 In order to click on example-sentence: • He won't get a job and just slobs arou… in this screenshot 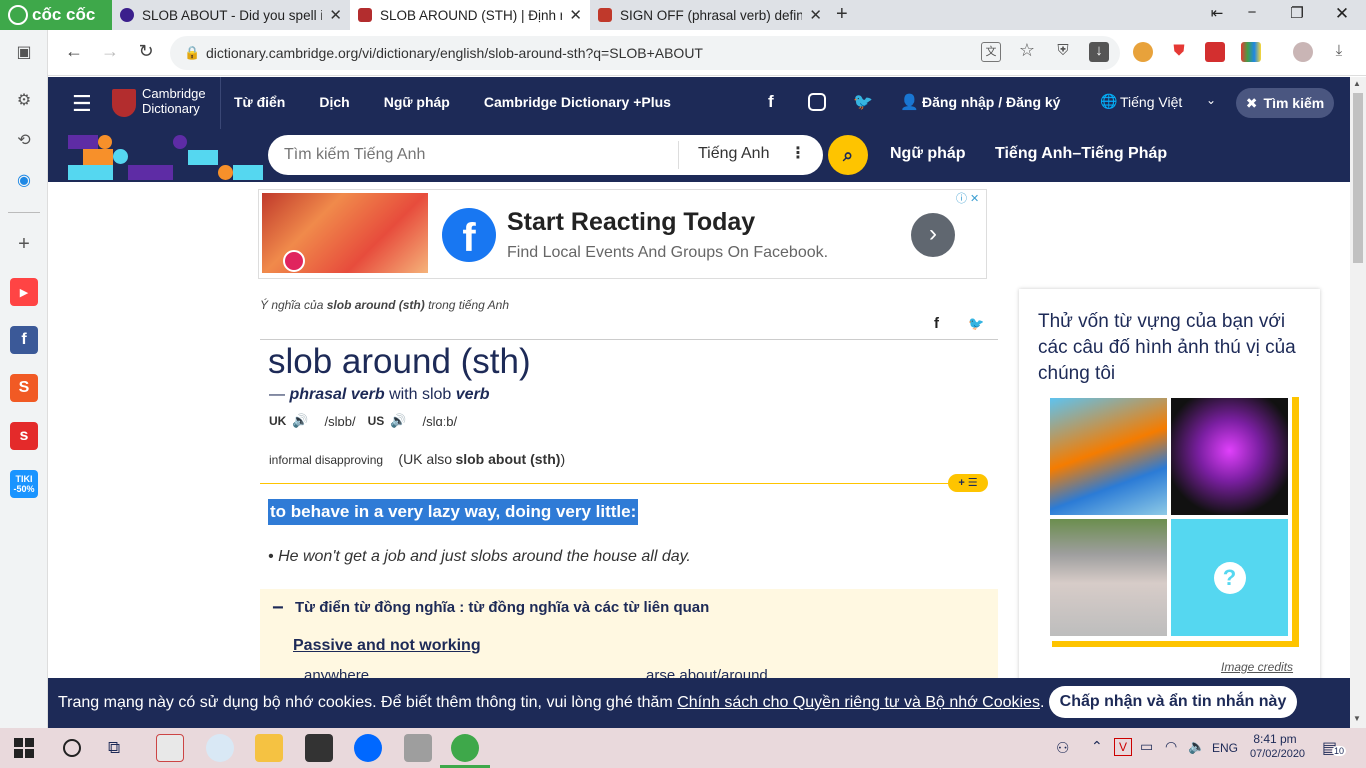, I will do `click(479, 556)`.